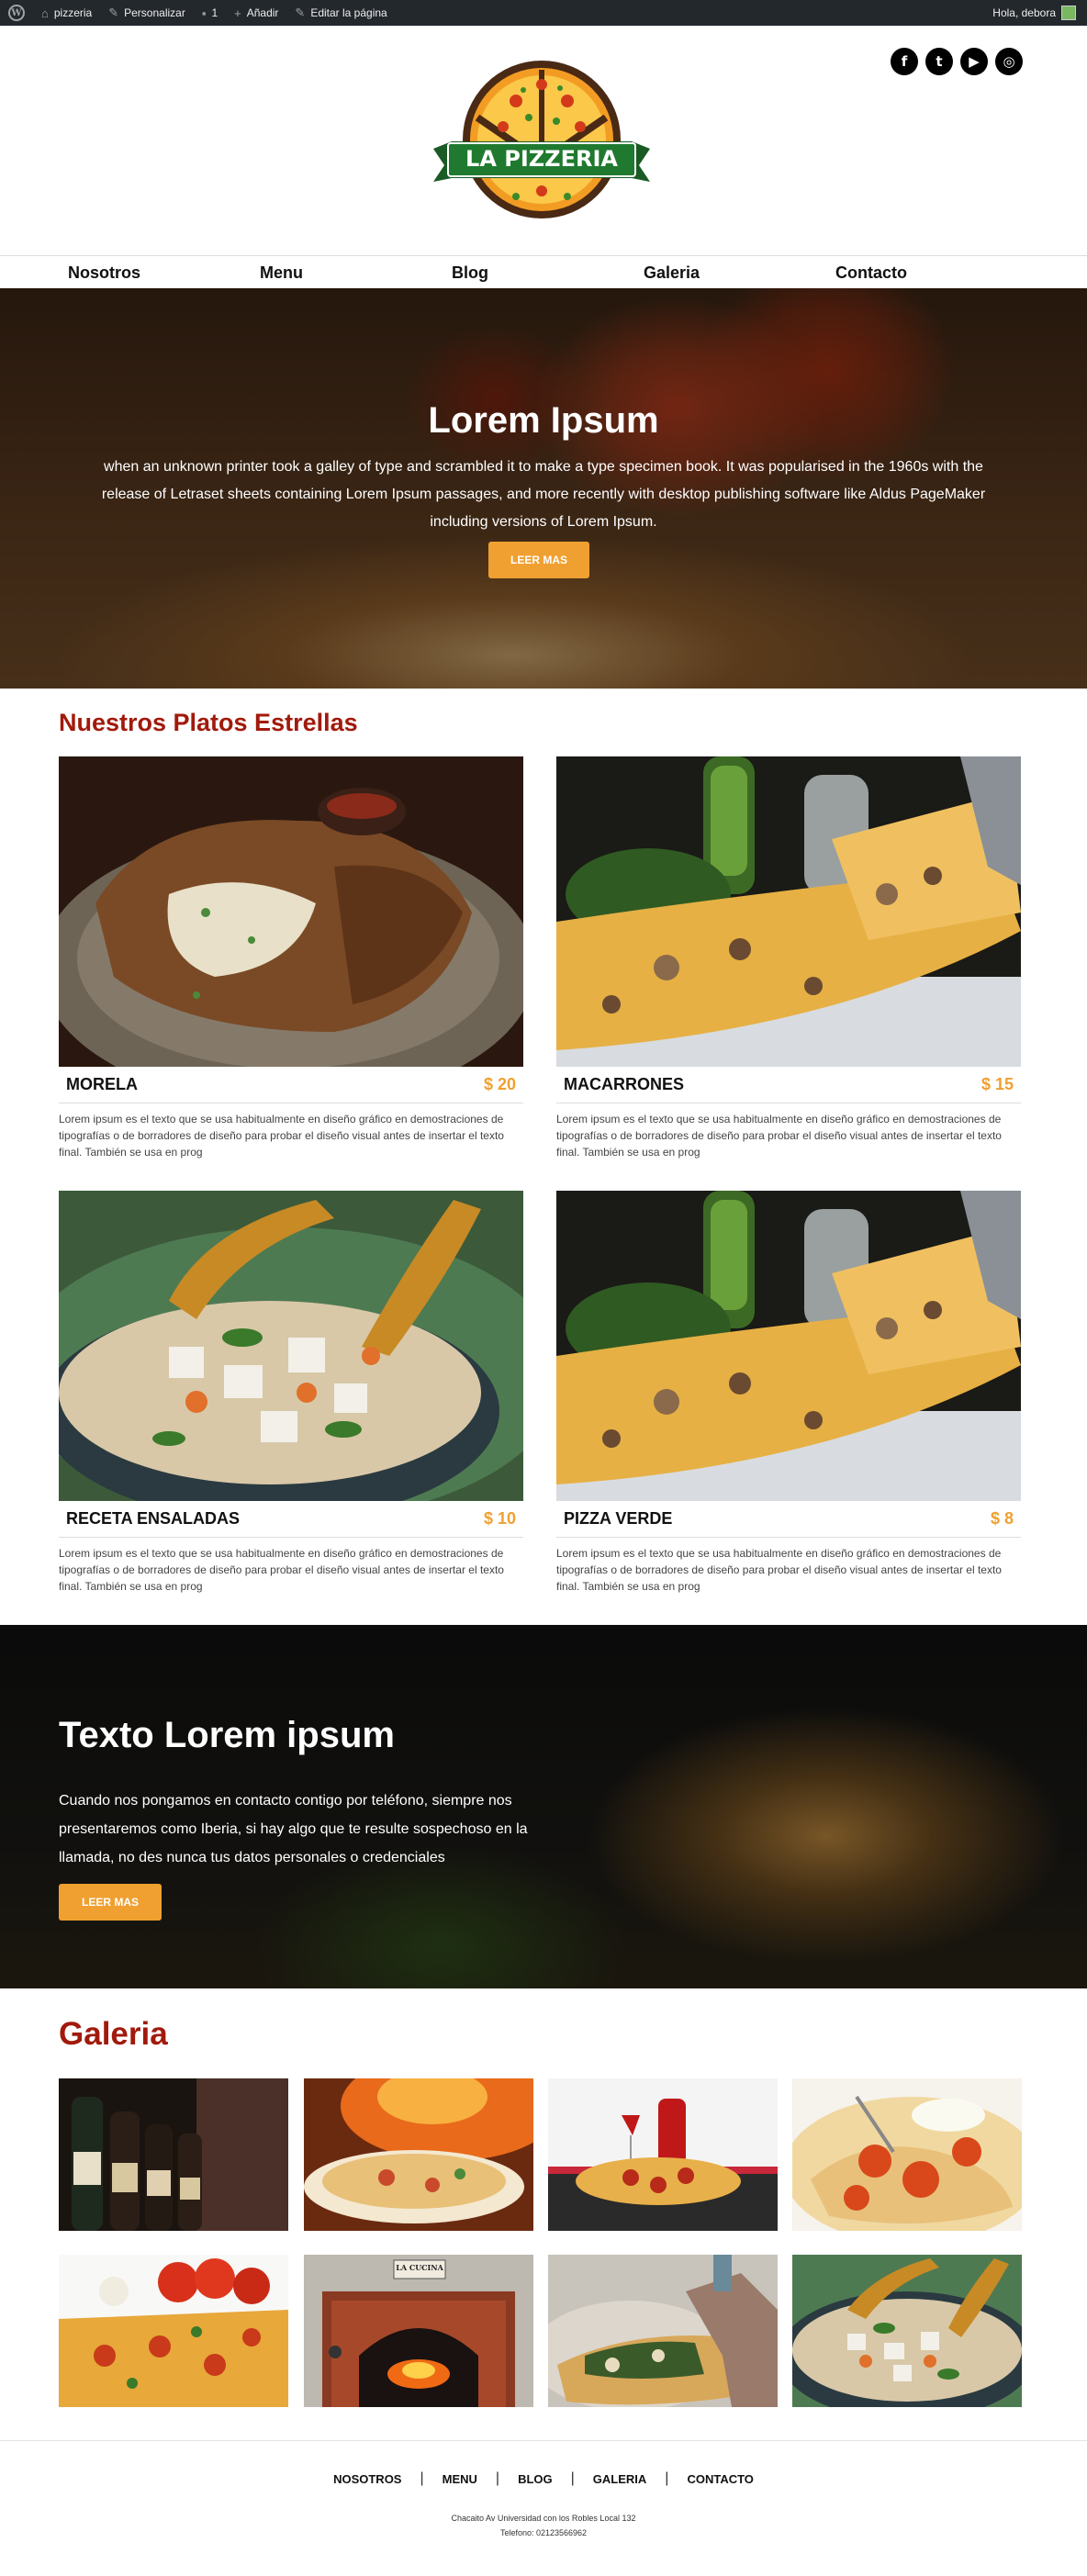 Image resolution: width=1087 pixels, height=2576 pixels. What do you see at coordinates (672, 273) in the screenshot?
I see `nav-item-galeria: Galeria` at bounding box center [672, 273].